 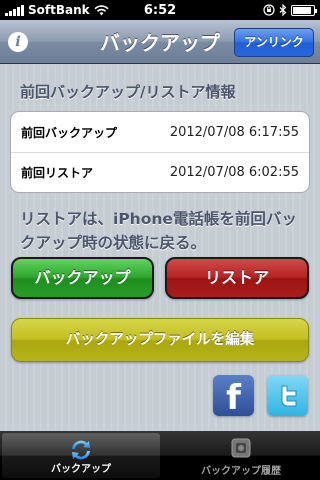 I want to click on tab-bar: バックアップ バックアップ履歴, so click(x=160, y=455).